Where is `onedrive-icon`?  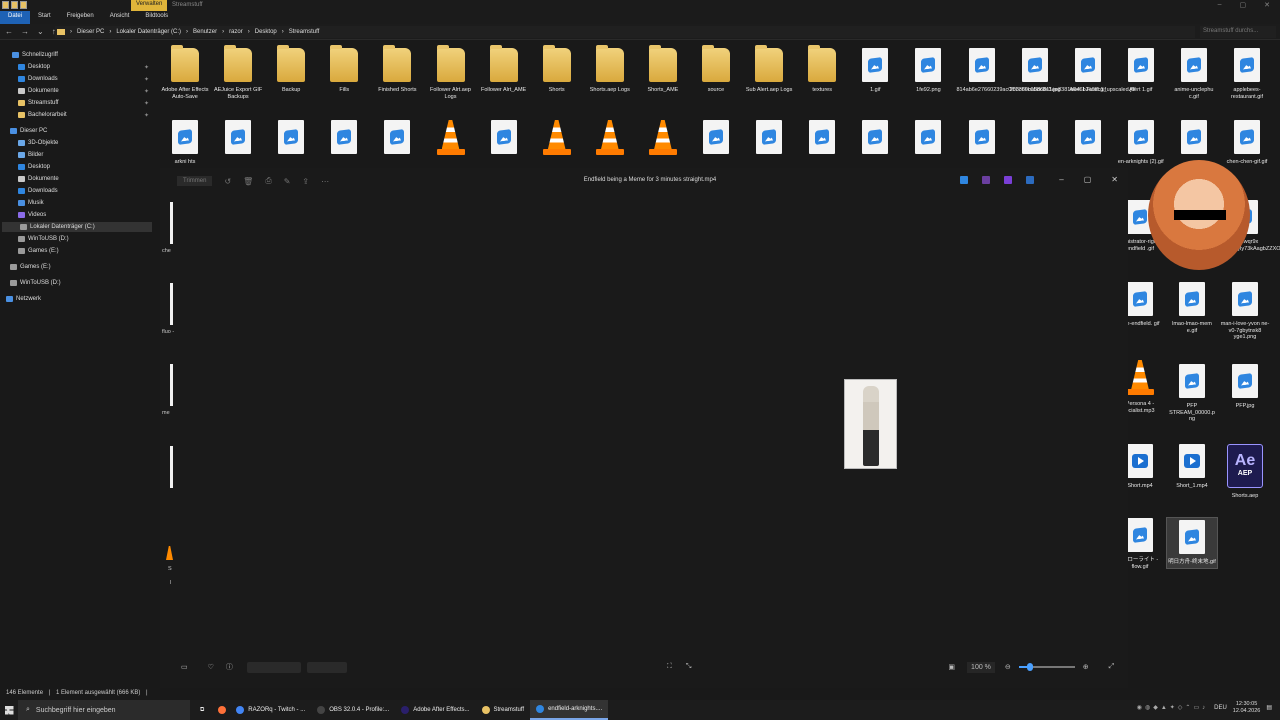
onedrive-icon is located at coordinates (1030, 180).